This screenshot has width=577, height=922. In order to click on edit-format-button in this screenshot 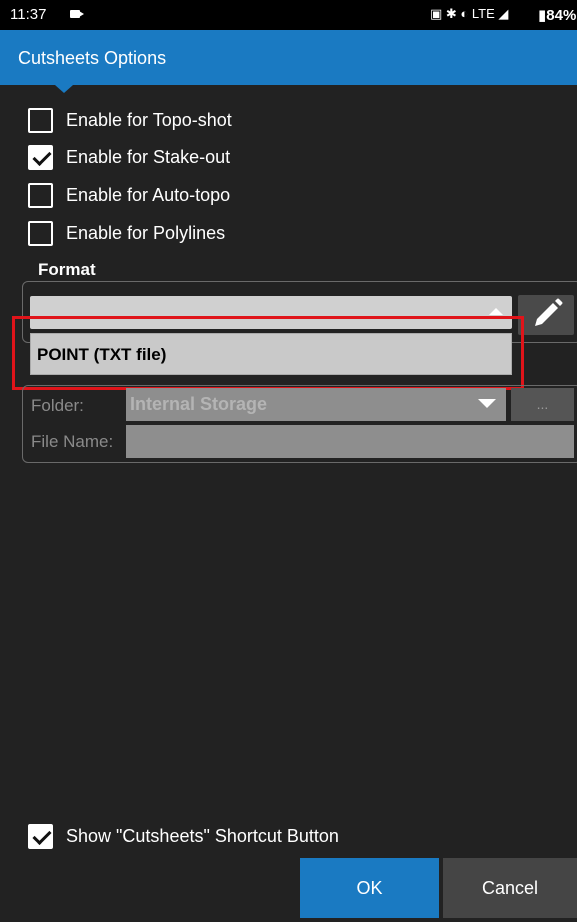, I will do `click(546, 315)`.